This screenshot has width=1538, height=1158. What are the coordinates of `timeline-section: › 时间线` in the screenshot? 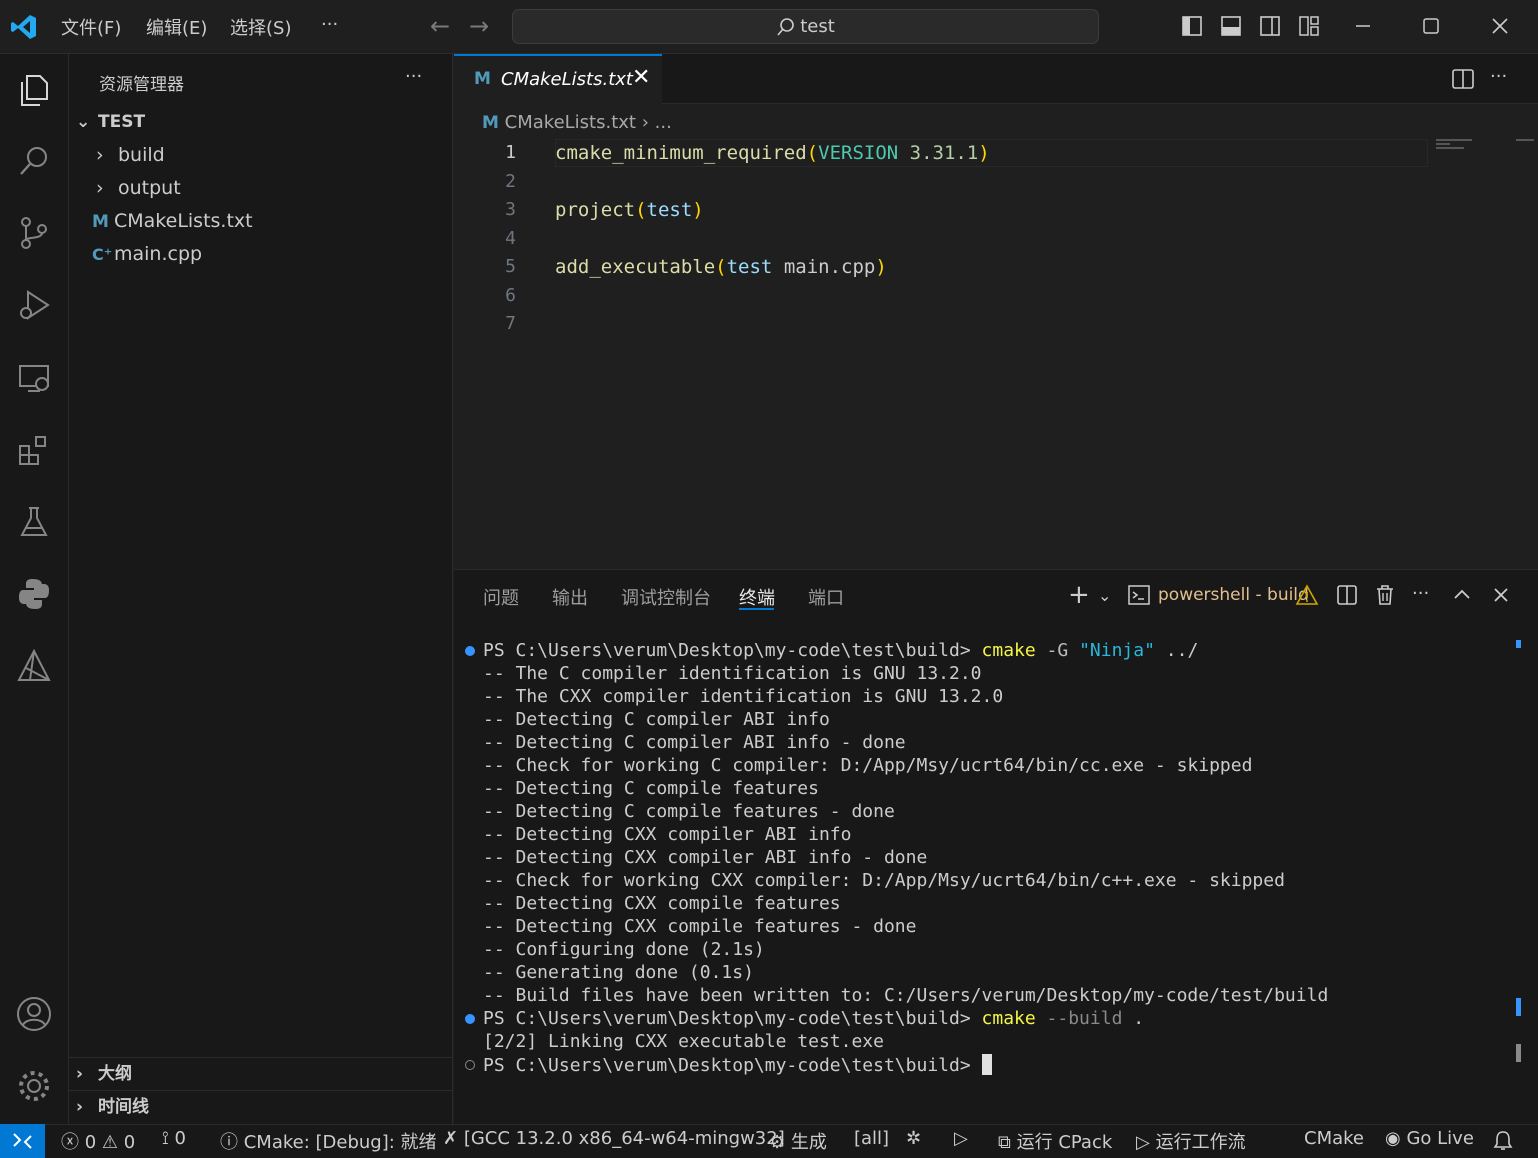 It's located at (112, 1107).